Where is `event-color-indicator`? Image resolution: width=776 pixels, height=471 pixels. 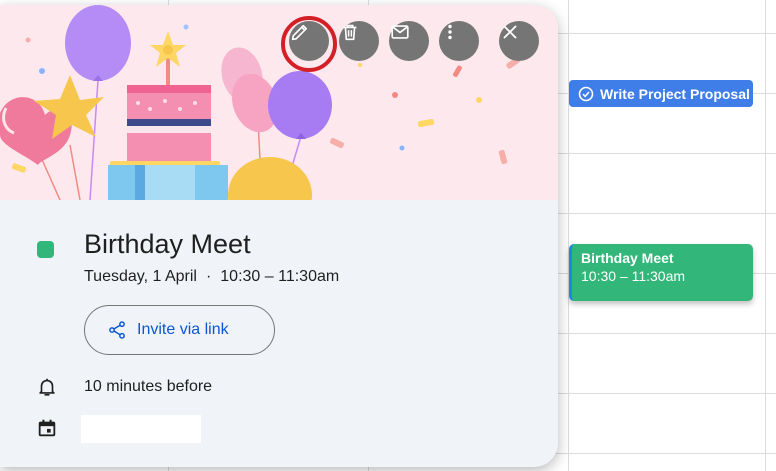
event-color-indicator is located at coordinates (45, 249).